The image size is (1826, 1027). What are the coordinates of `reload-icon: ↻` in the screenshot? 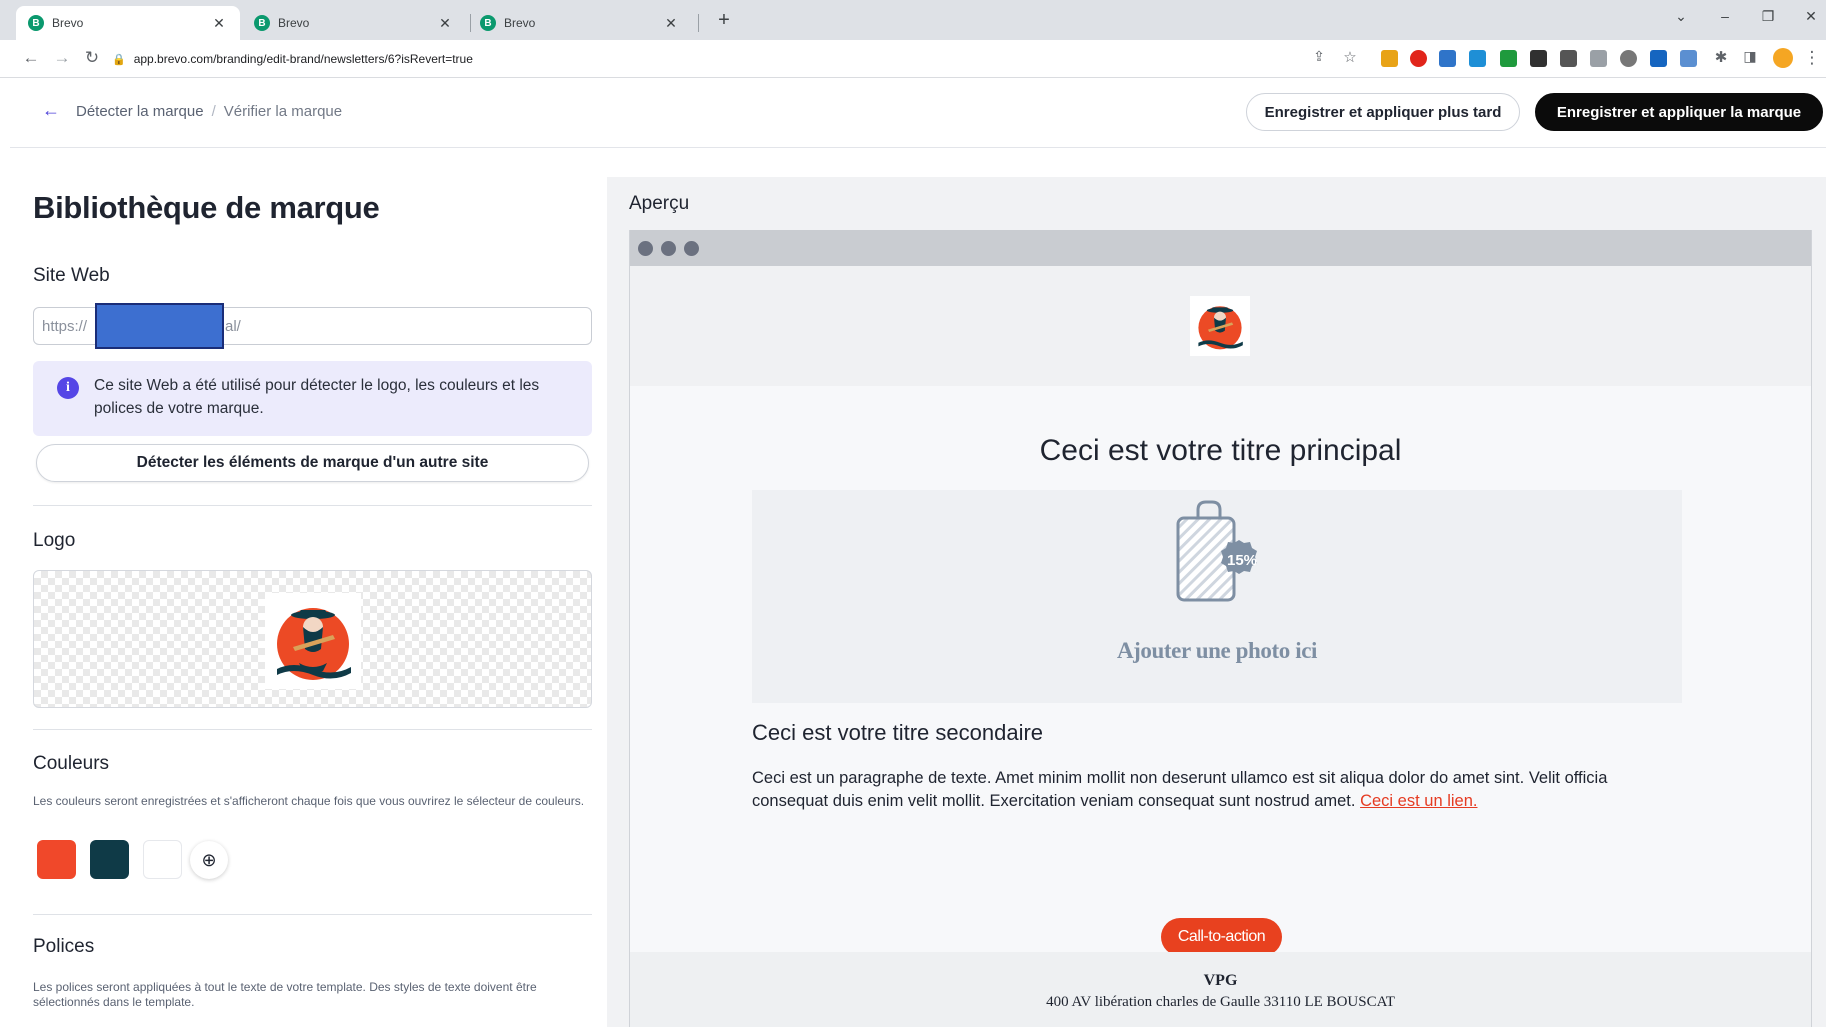 It's located at (92, 58).